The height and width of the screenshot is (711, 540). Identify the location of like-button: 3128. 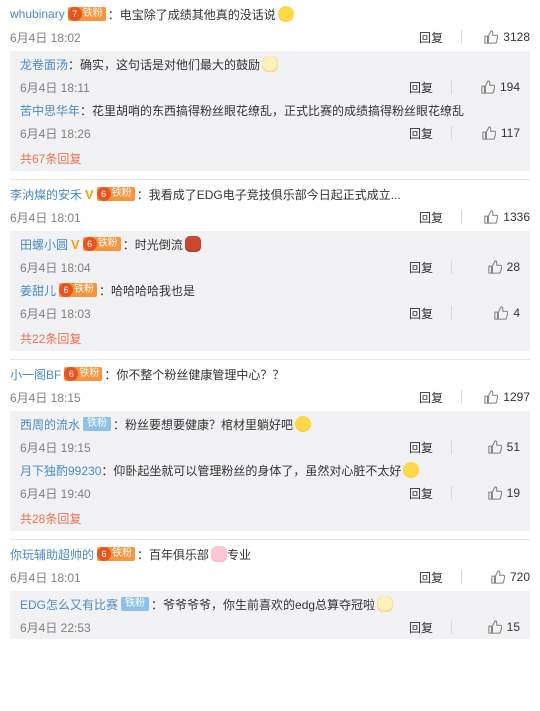
(502, 37).